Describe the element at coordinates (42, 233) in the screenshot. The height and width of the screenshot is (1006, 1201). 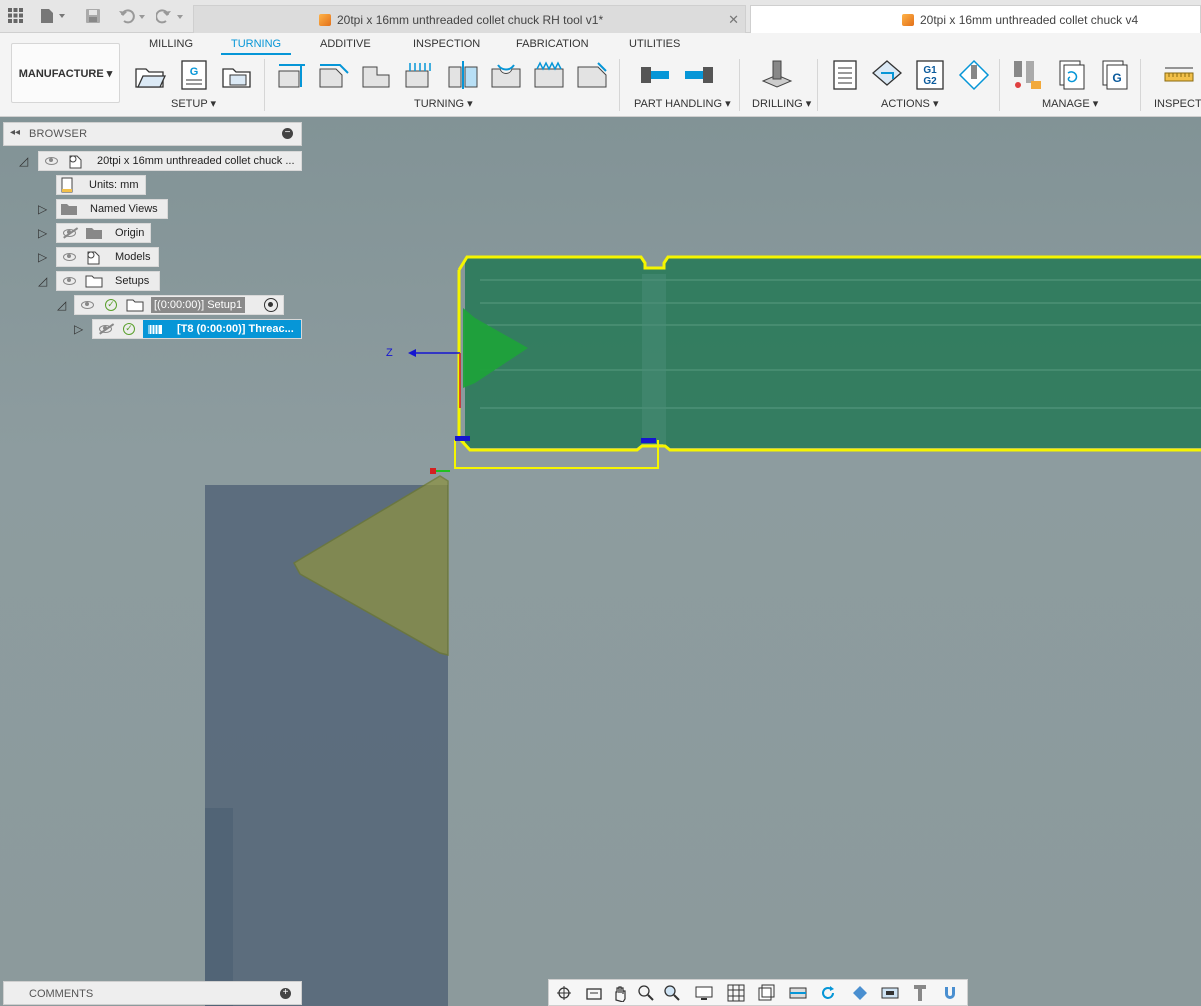
I see `expand-origin-icon: ▷` at that location.